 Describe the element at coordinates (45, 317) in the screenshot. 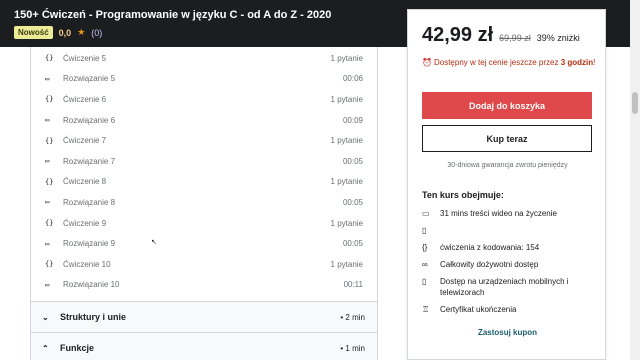

I see `chevron-down-icon: ⌄` at that location.